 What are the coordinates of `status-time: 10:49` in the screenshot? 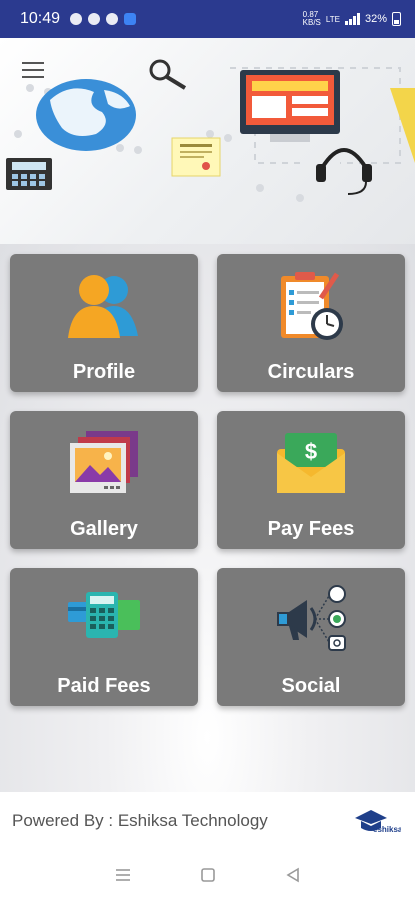 It's located at (40, 18).